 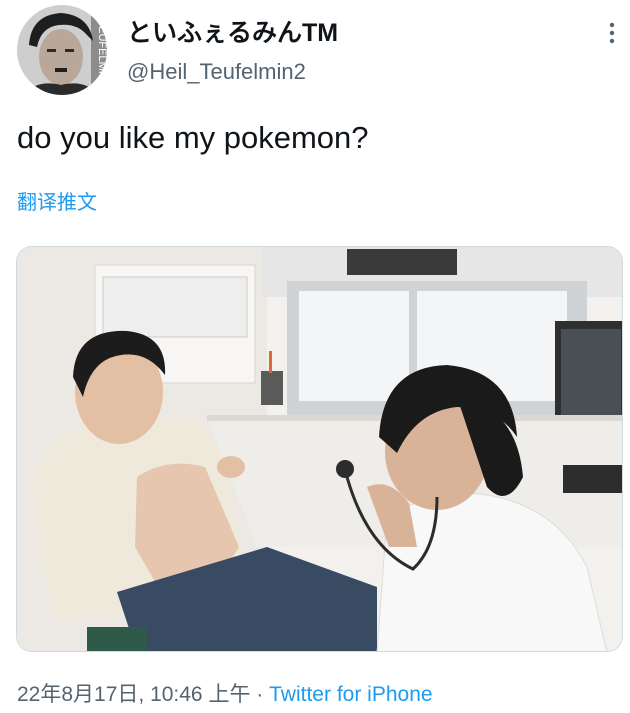 What do you see at coordinates (232, 31) in the screenshot?
I see `author-display-name: といふぇるみんTM` at bounding box center [232, 31].